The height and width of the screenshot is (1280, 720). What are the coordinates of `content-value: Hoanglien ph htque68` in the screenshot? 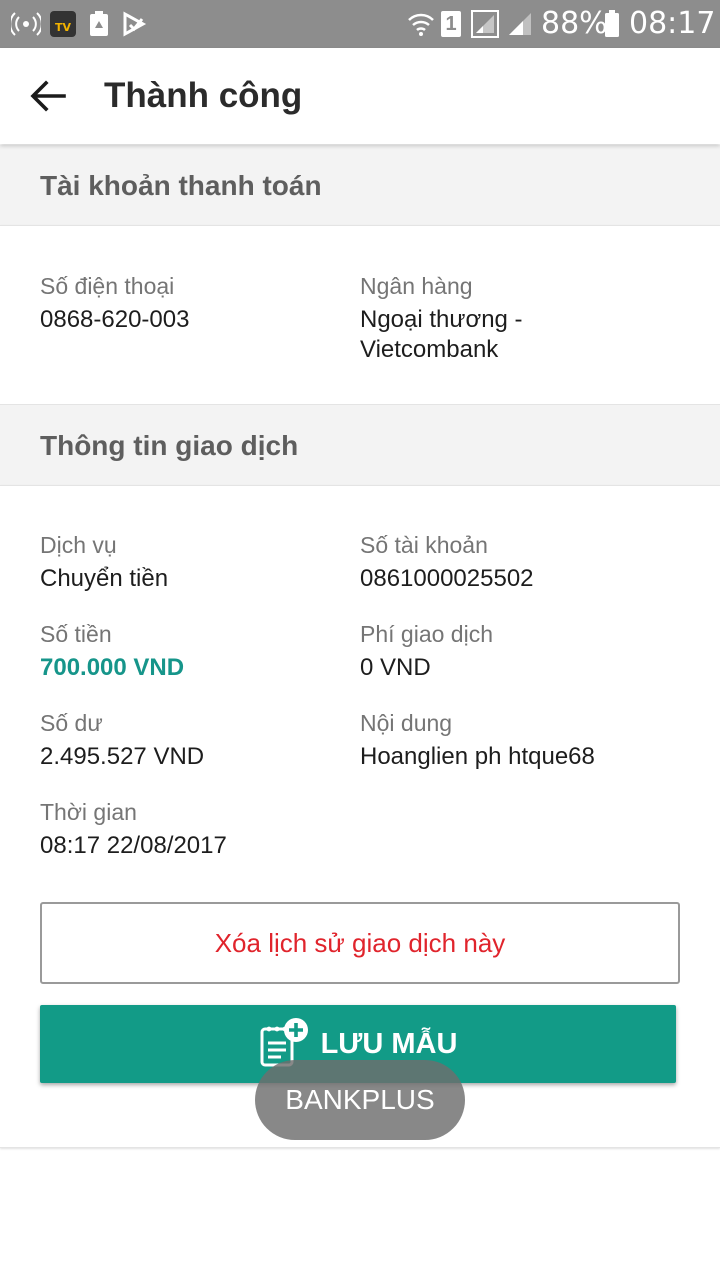 It's located at (477, 756).